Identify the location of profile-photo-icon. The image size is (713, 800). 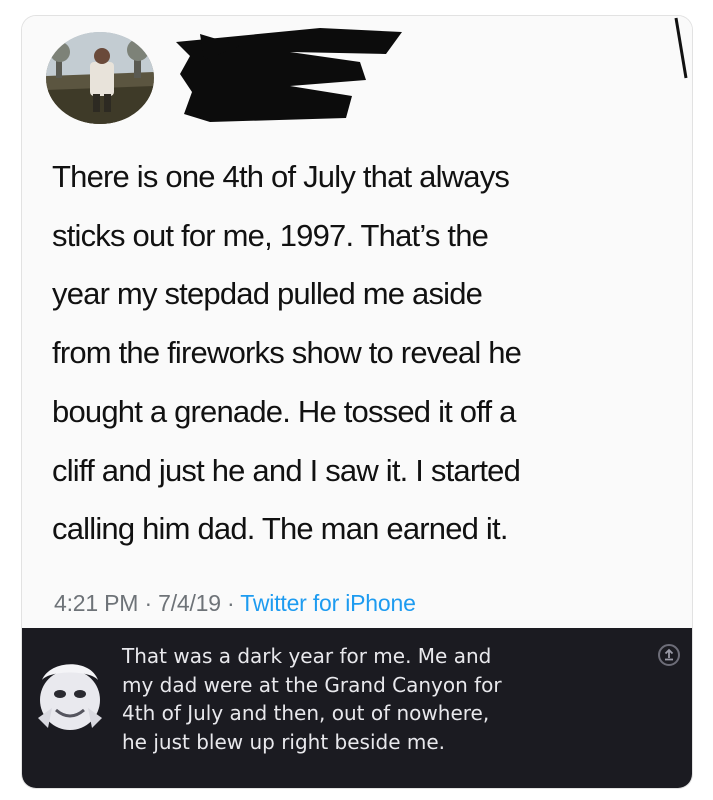
(100, 78).